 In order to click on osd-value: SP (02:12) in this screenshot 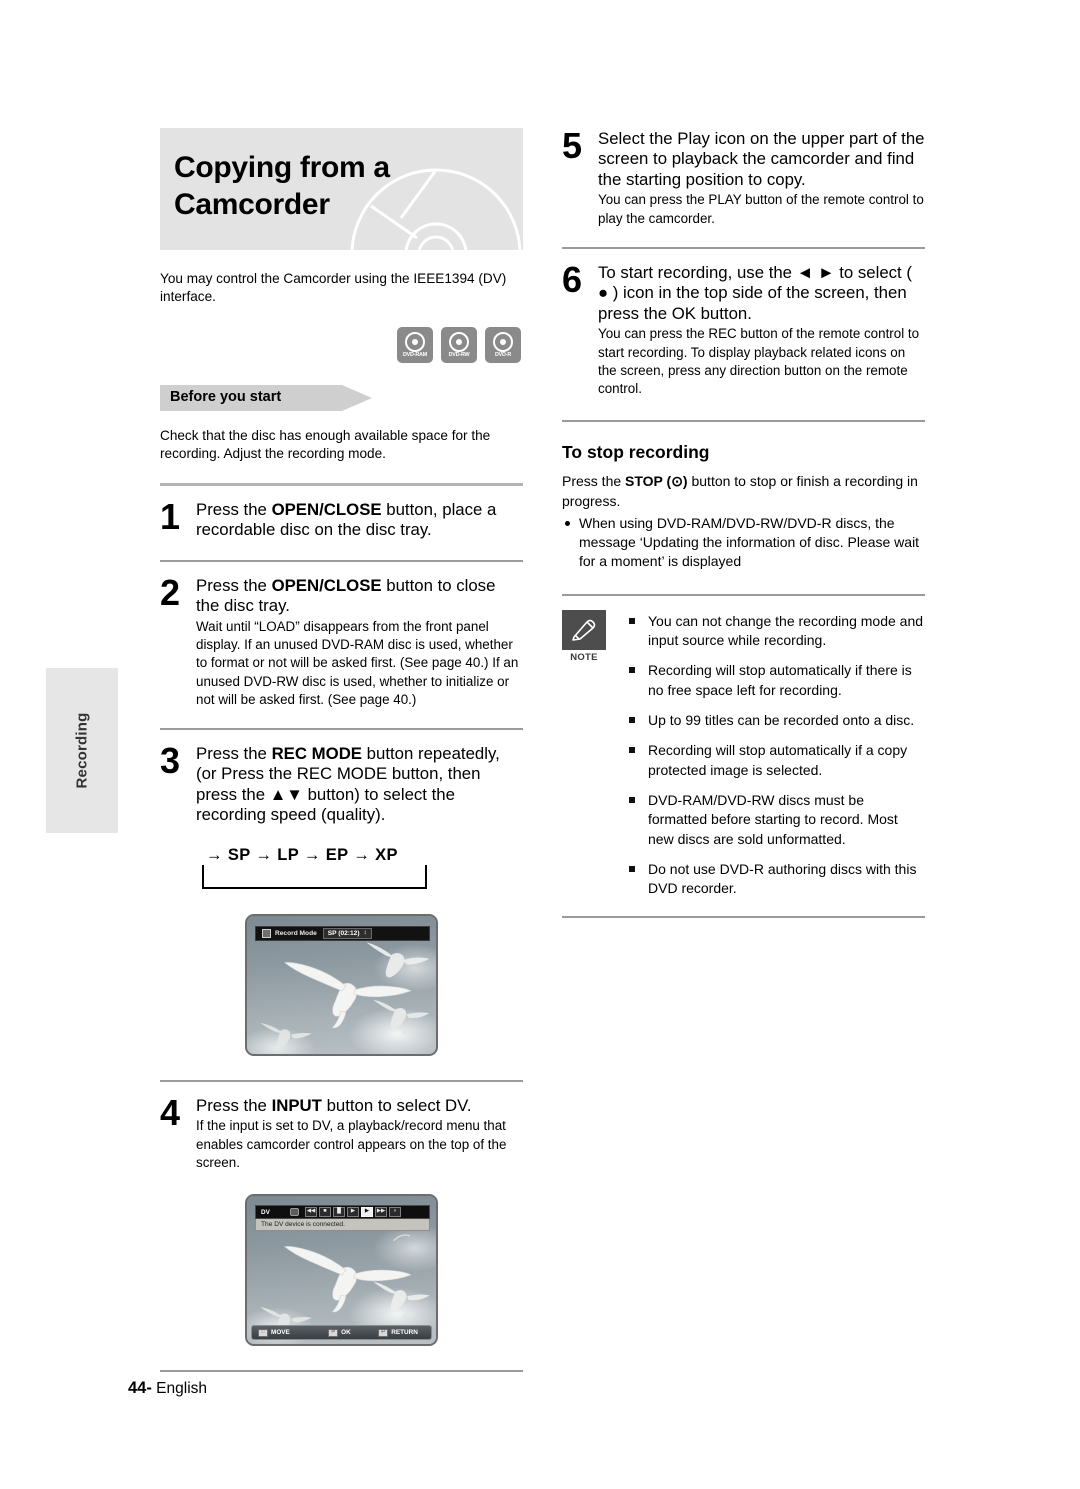, I will do `click(343, 933)`.